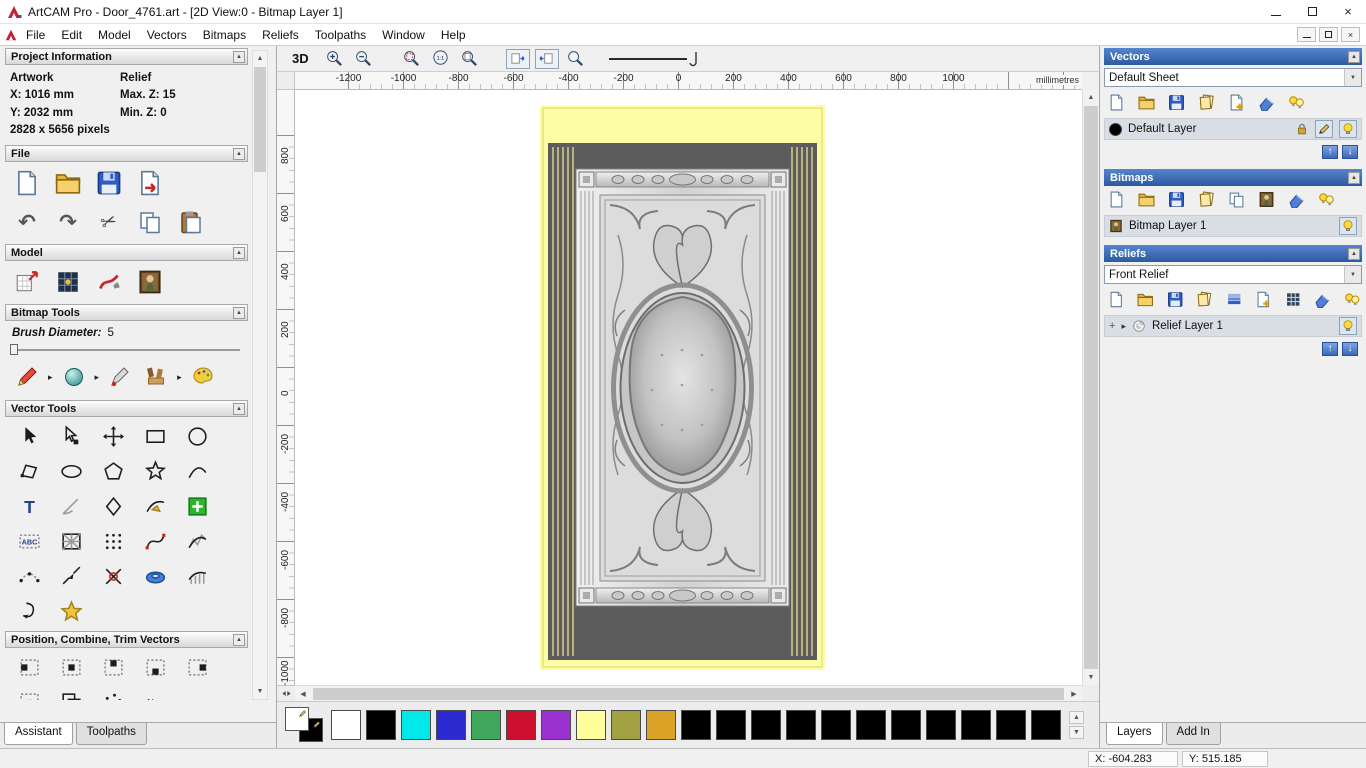 This screenshot has width=1366, height=768. What do you see at coordinates (71, 667) in the screenshot?
I see `align-center-tool` at bounding box center [71, 667].